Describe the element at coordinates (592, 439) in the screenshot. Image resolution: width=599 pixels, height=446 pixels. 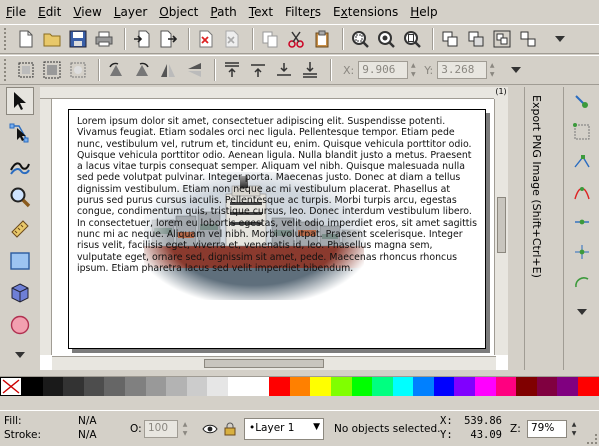
I see `resize-grip` at that location.